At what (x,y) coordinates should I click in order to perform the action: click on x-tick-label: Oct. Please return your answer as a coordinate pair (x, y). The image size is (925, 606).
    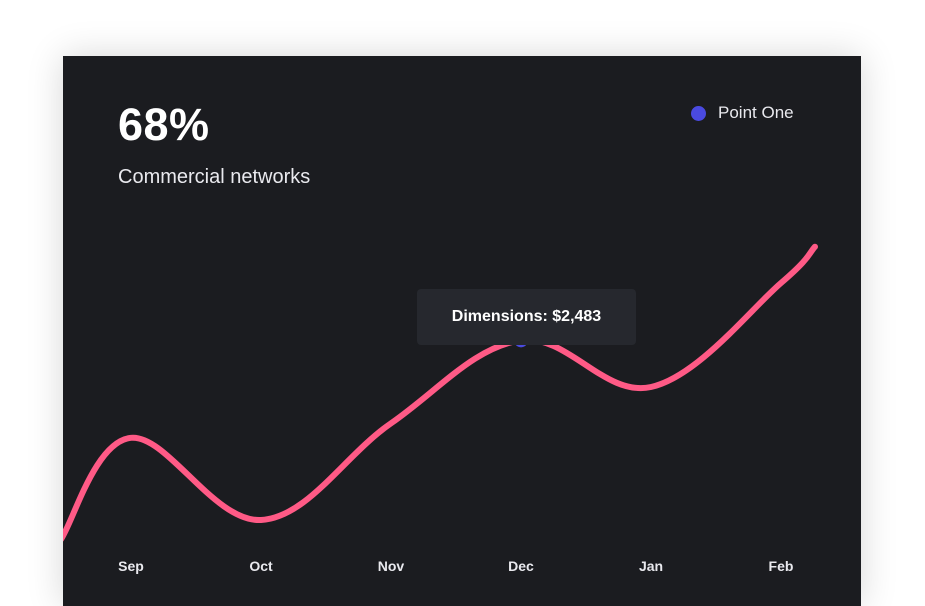
    Looking at the image, I should click on (261, 566).